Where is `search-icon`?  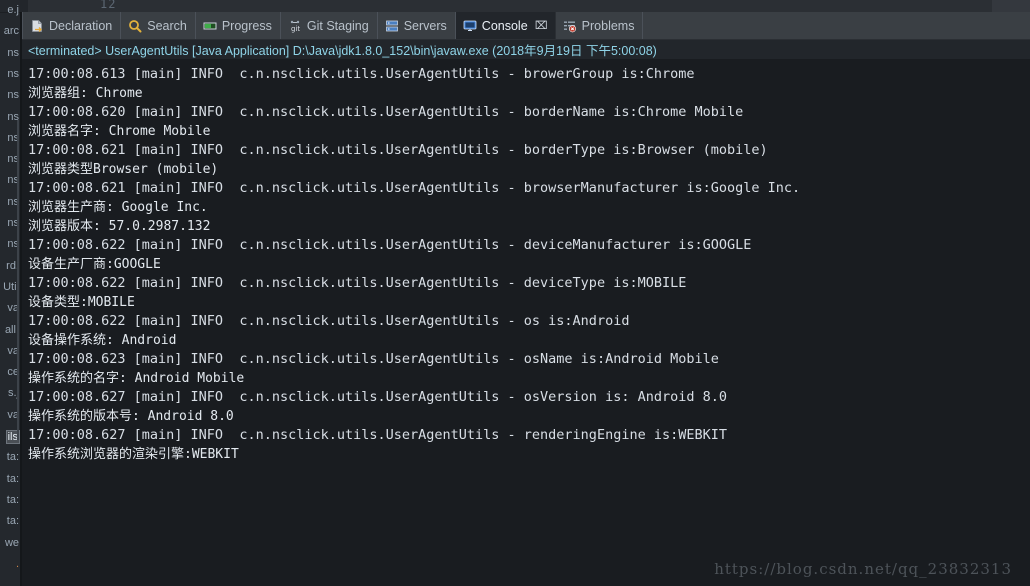
search-icon is located at coordinates (135, 26).